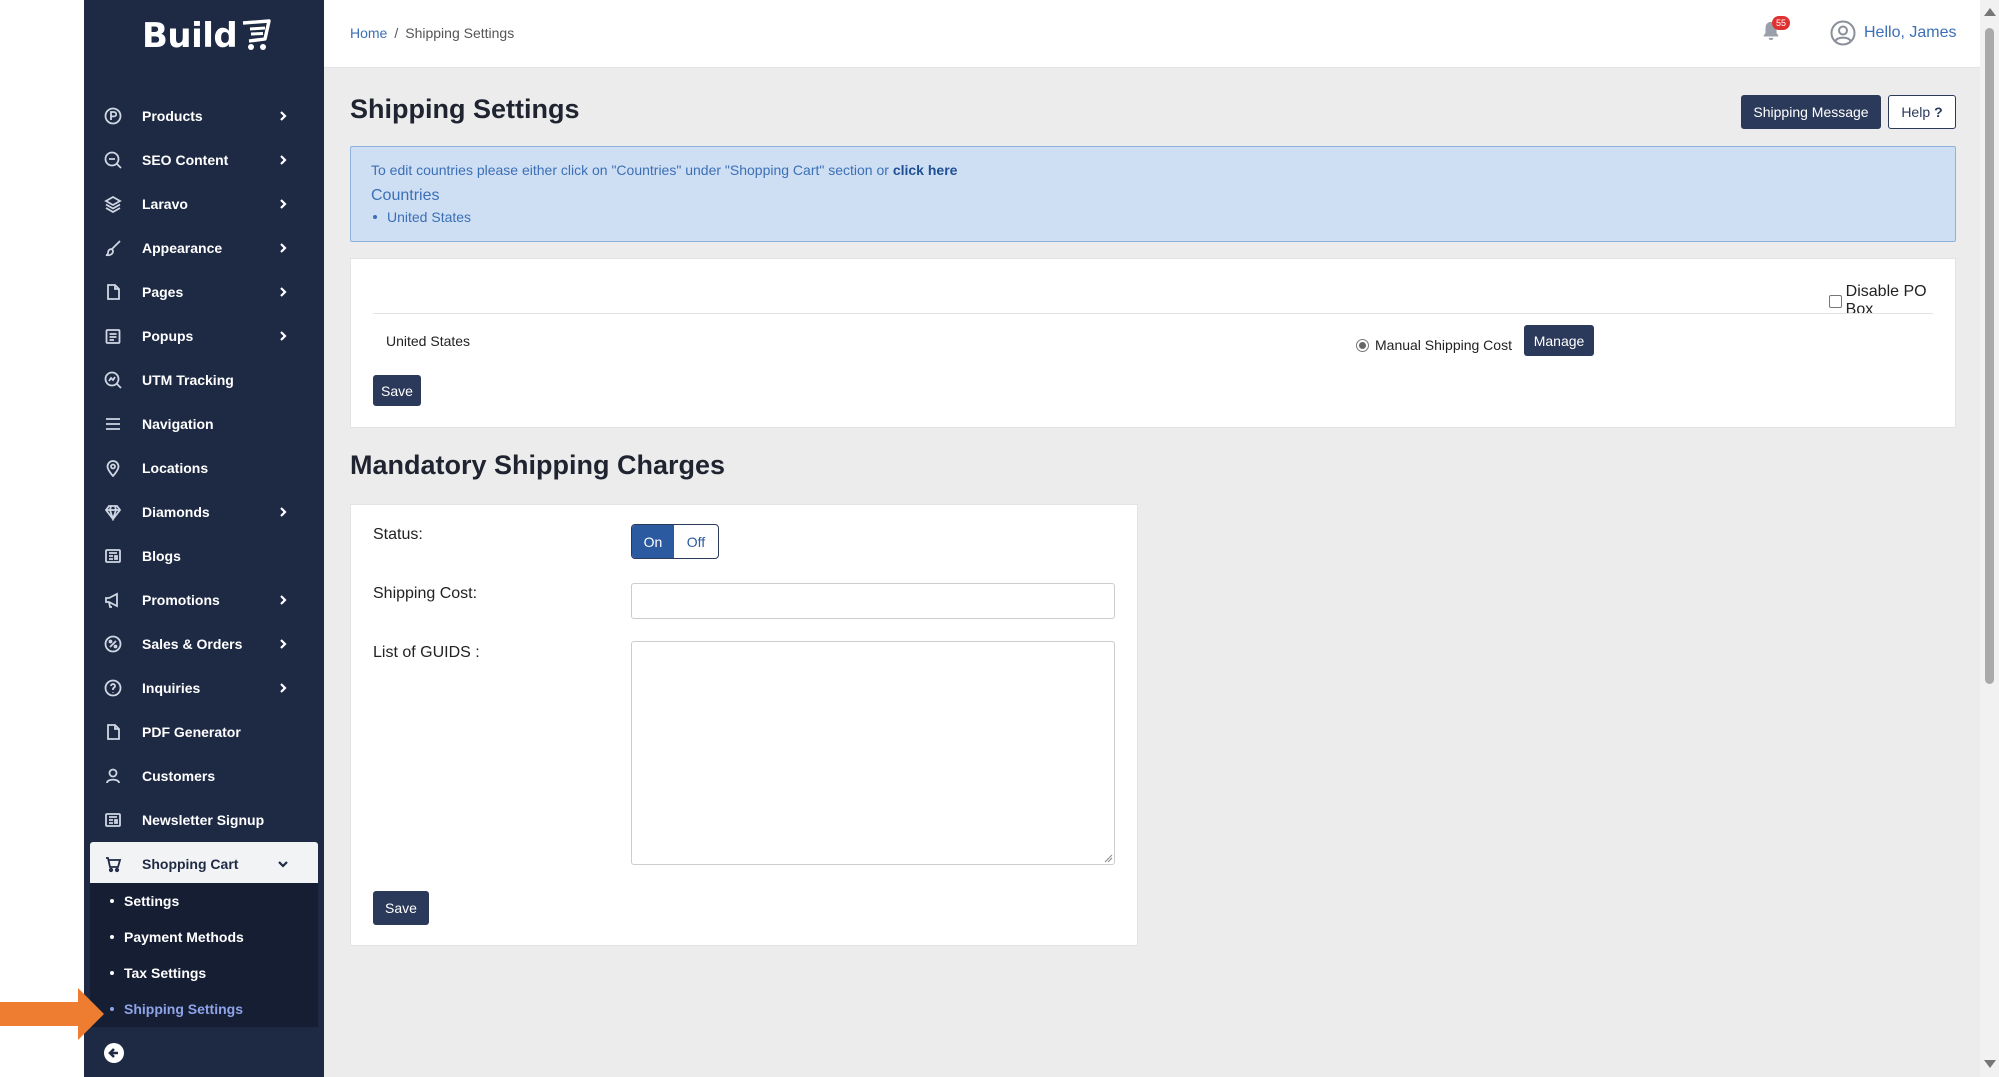 The image size is (1999, 1077). I want to click on cart-icon, so click(113, 864).